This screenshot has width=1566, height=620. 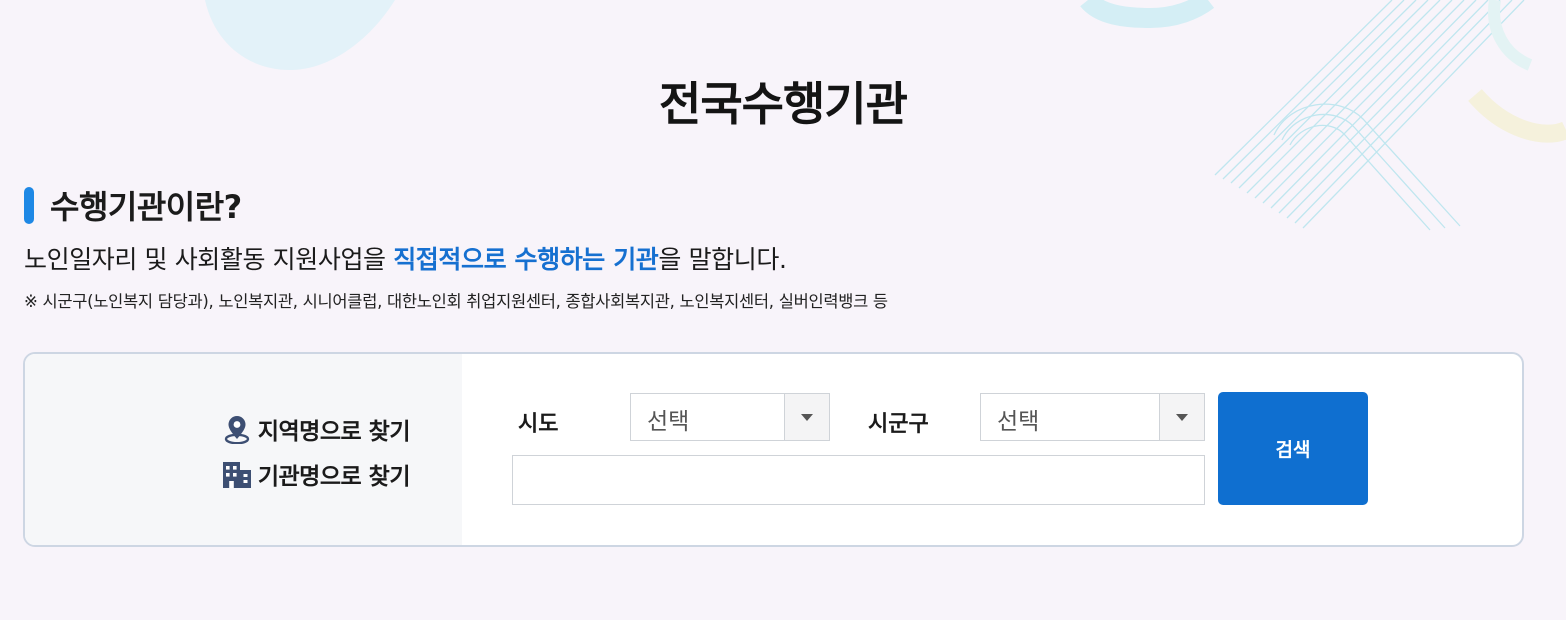 What do you see at coordinates (858, 480) in the screenshot?
I see `keyword-search-input` at bounding box center [858, 480].